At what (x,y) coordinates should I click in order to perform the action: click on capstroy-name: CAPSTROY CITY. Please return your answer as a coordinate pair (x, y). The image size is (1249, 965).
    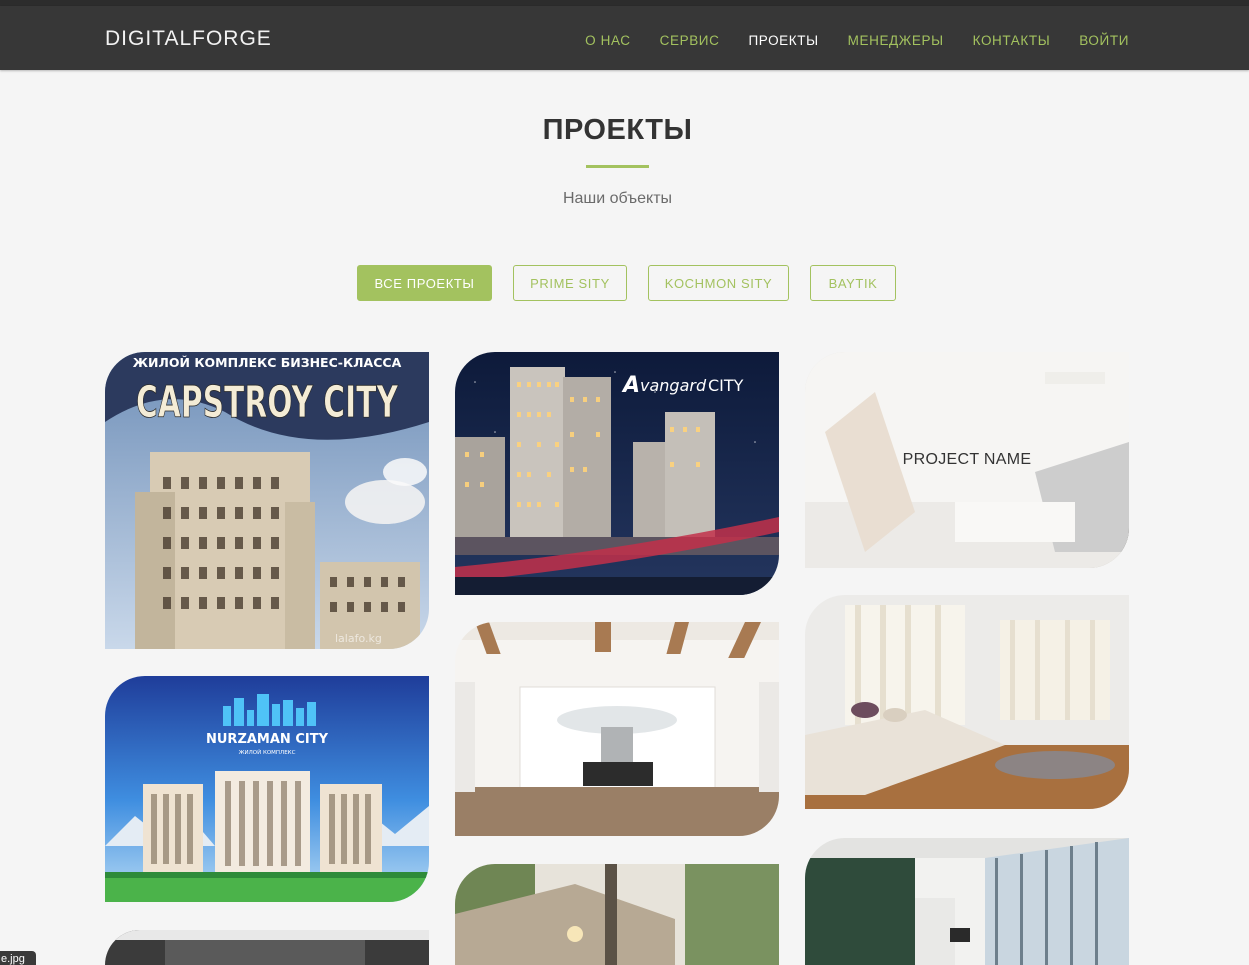
    Looking at the image, I should click on (267, 402).